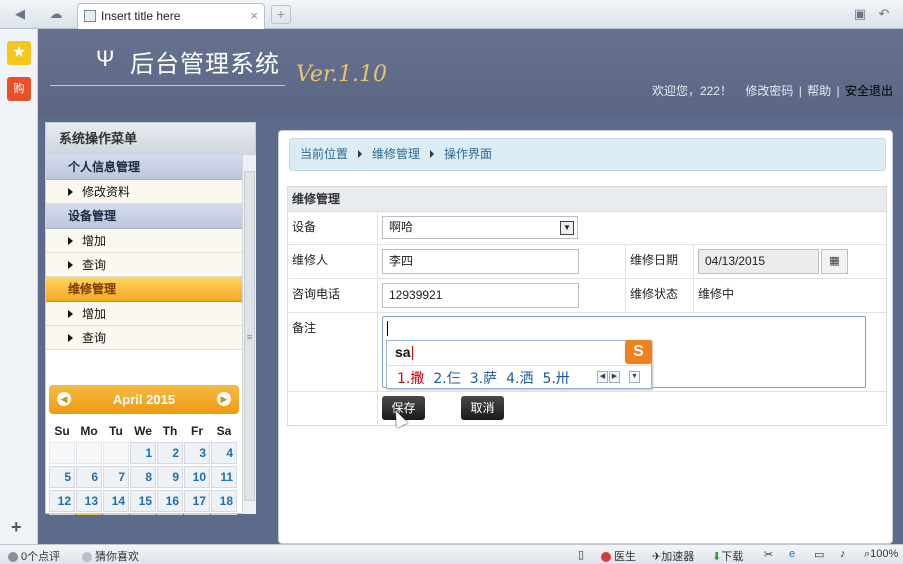 Image resolution: width=903 pixels, height=564 pixels. What do you see at coordinates (89, 477) in the screenshot?
I see `calendar-day: 6` at bounding box center [89, 477].